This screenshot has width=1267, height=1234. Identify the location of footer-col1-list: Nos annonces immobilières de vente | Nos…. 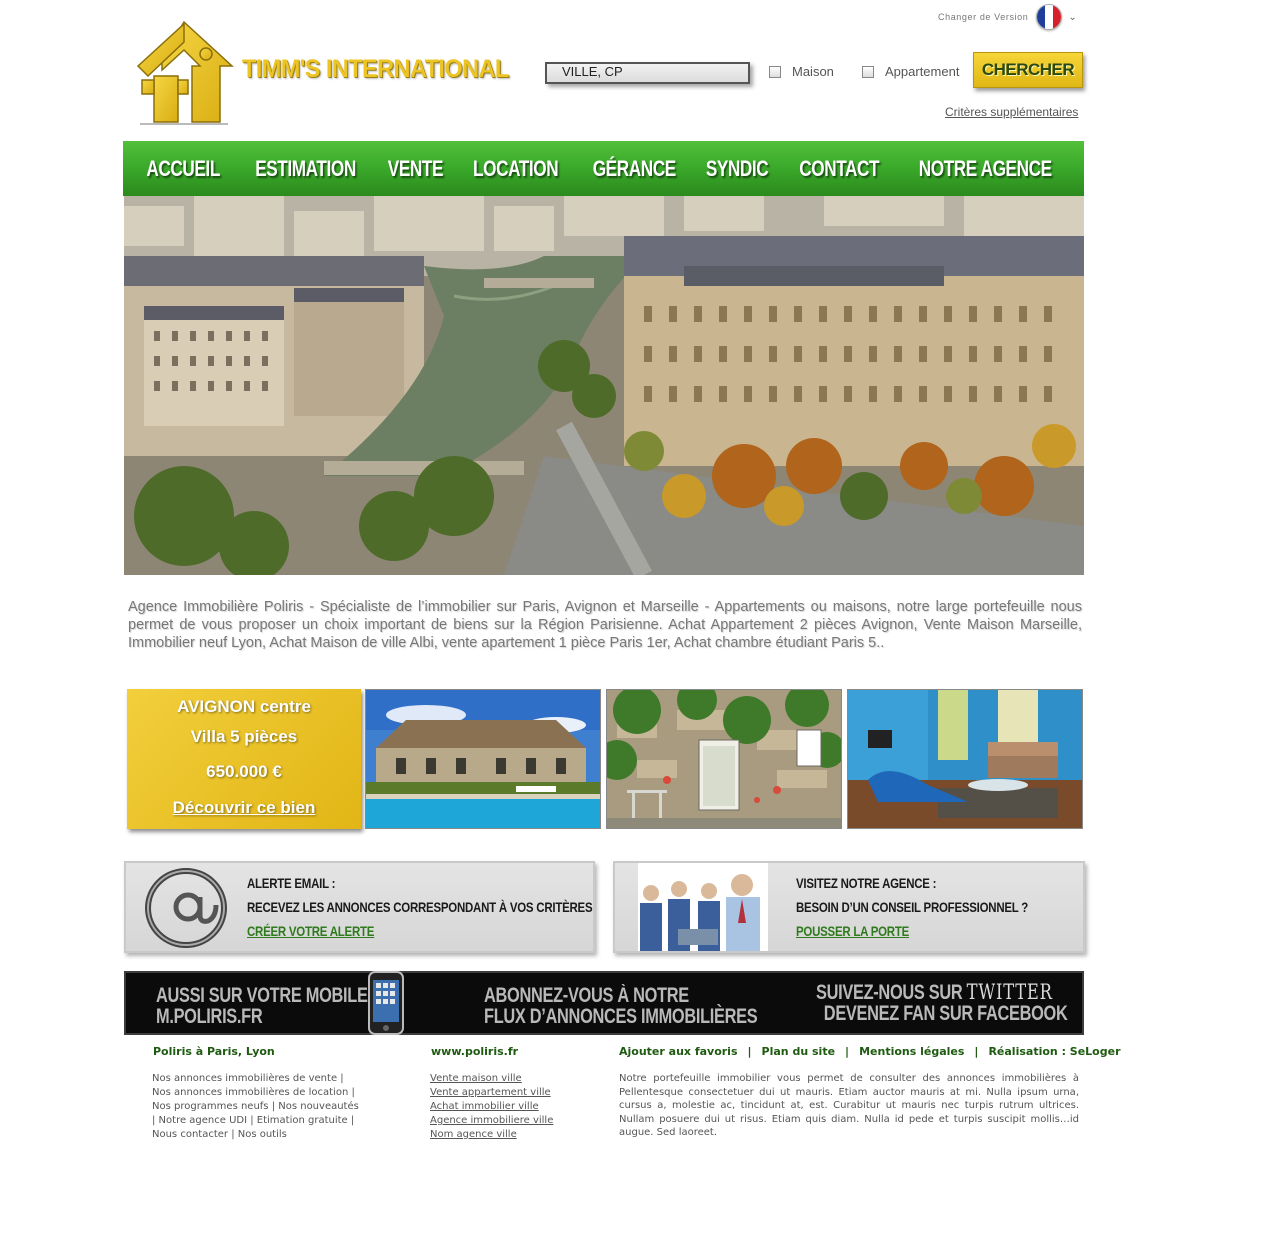
(255, 1107).